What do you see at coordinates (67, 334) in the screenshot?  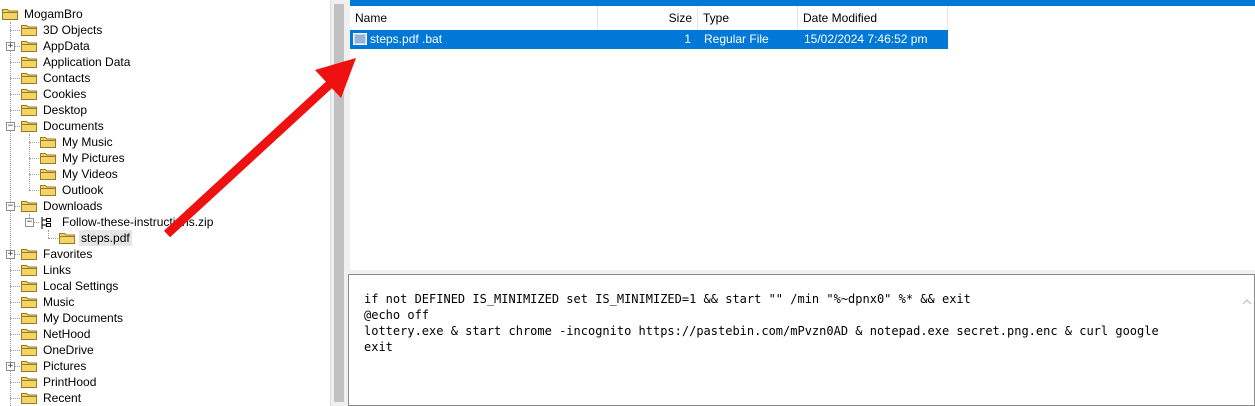 I see `tree-item-label: NetHood` at bounding box center [67, 334].